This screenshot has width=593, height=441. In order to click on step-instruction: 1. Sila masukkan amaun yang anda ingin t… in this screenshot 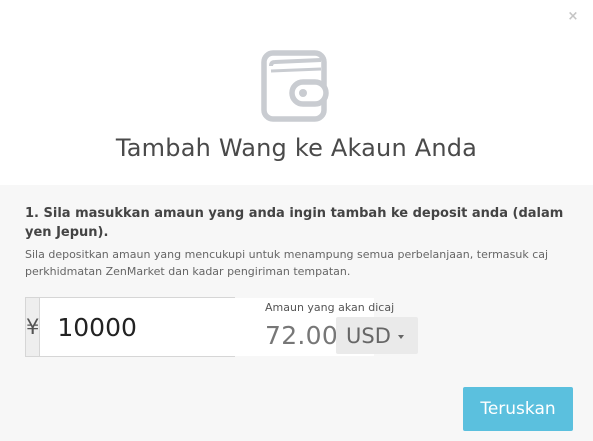, I will do `click(294, 223)`.